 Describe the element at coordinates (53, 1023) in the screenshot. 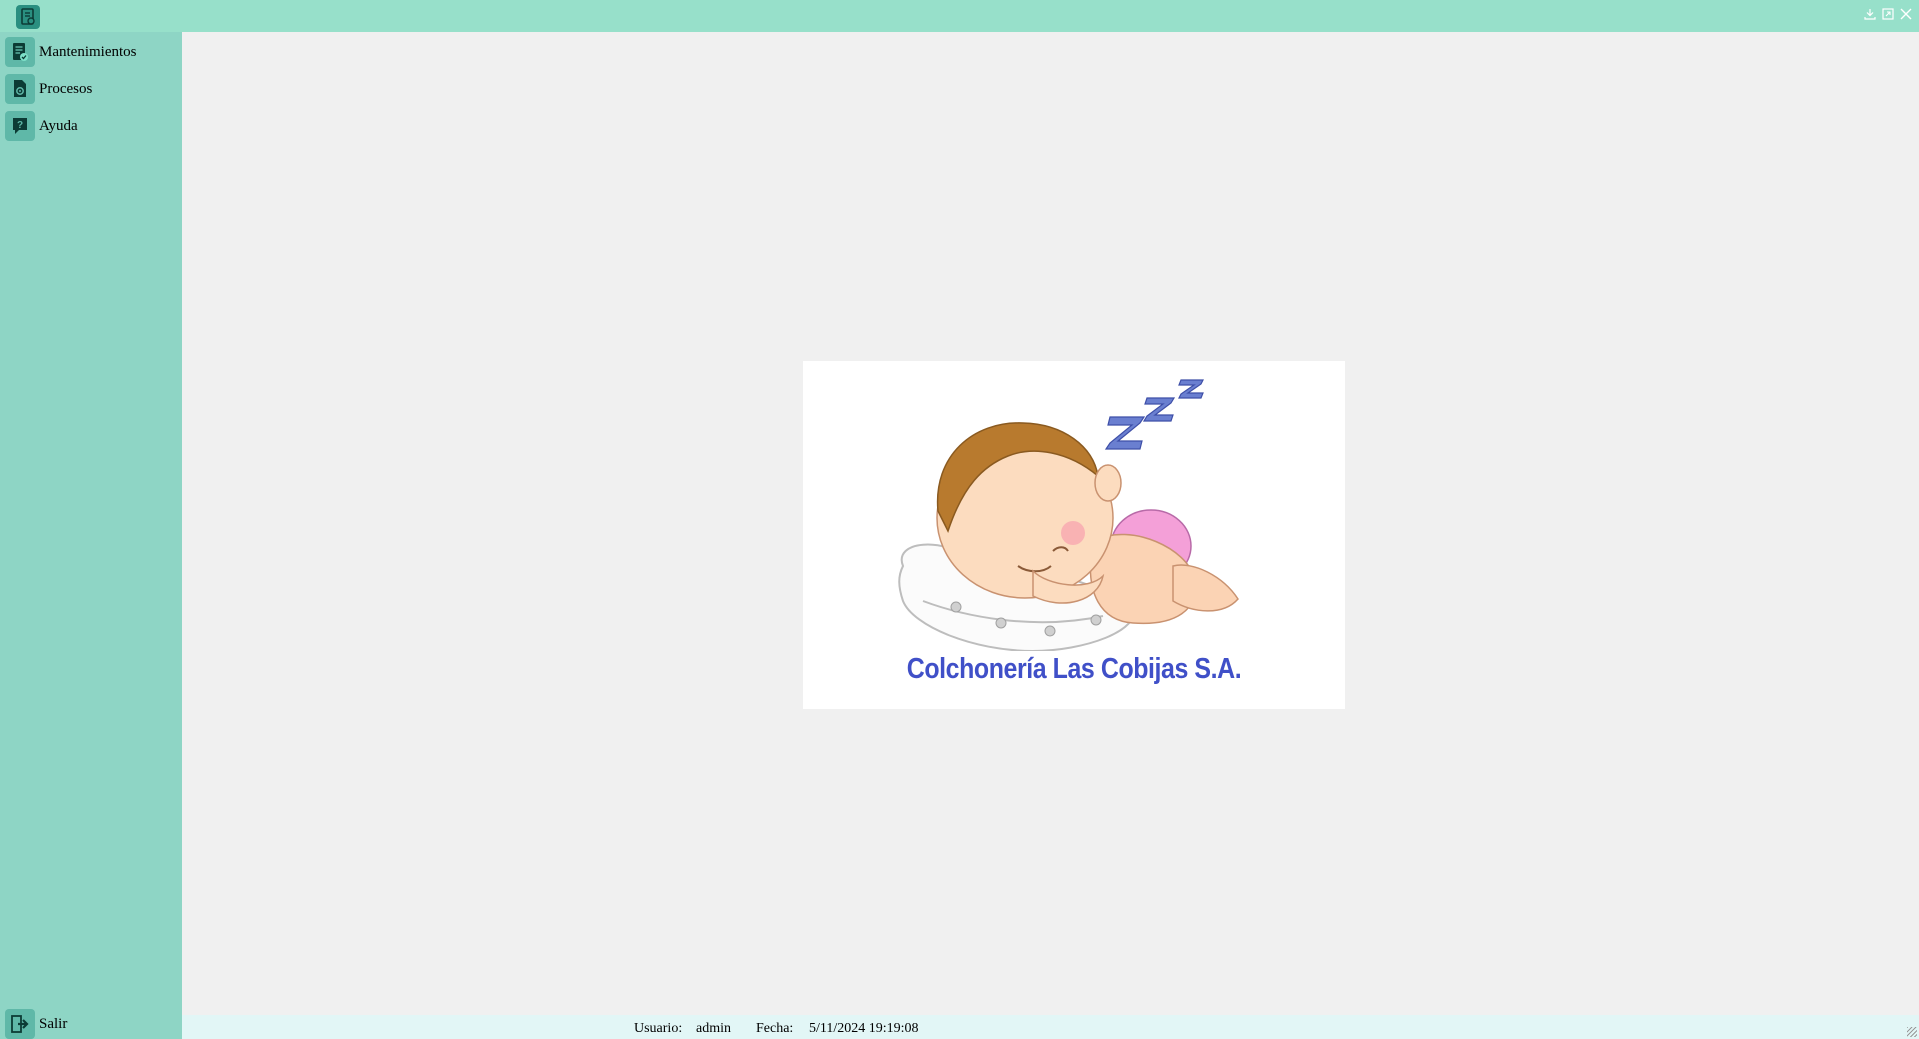

I see `exit-label: Salir` at that location.